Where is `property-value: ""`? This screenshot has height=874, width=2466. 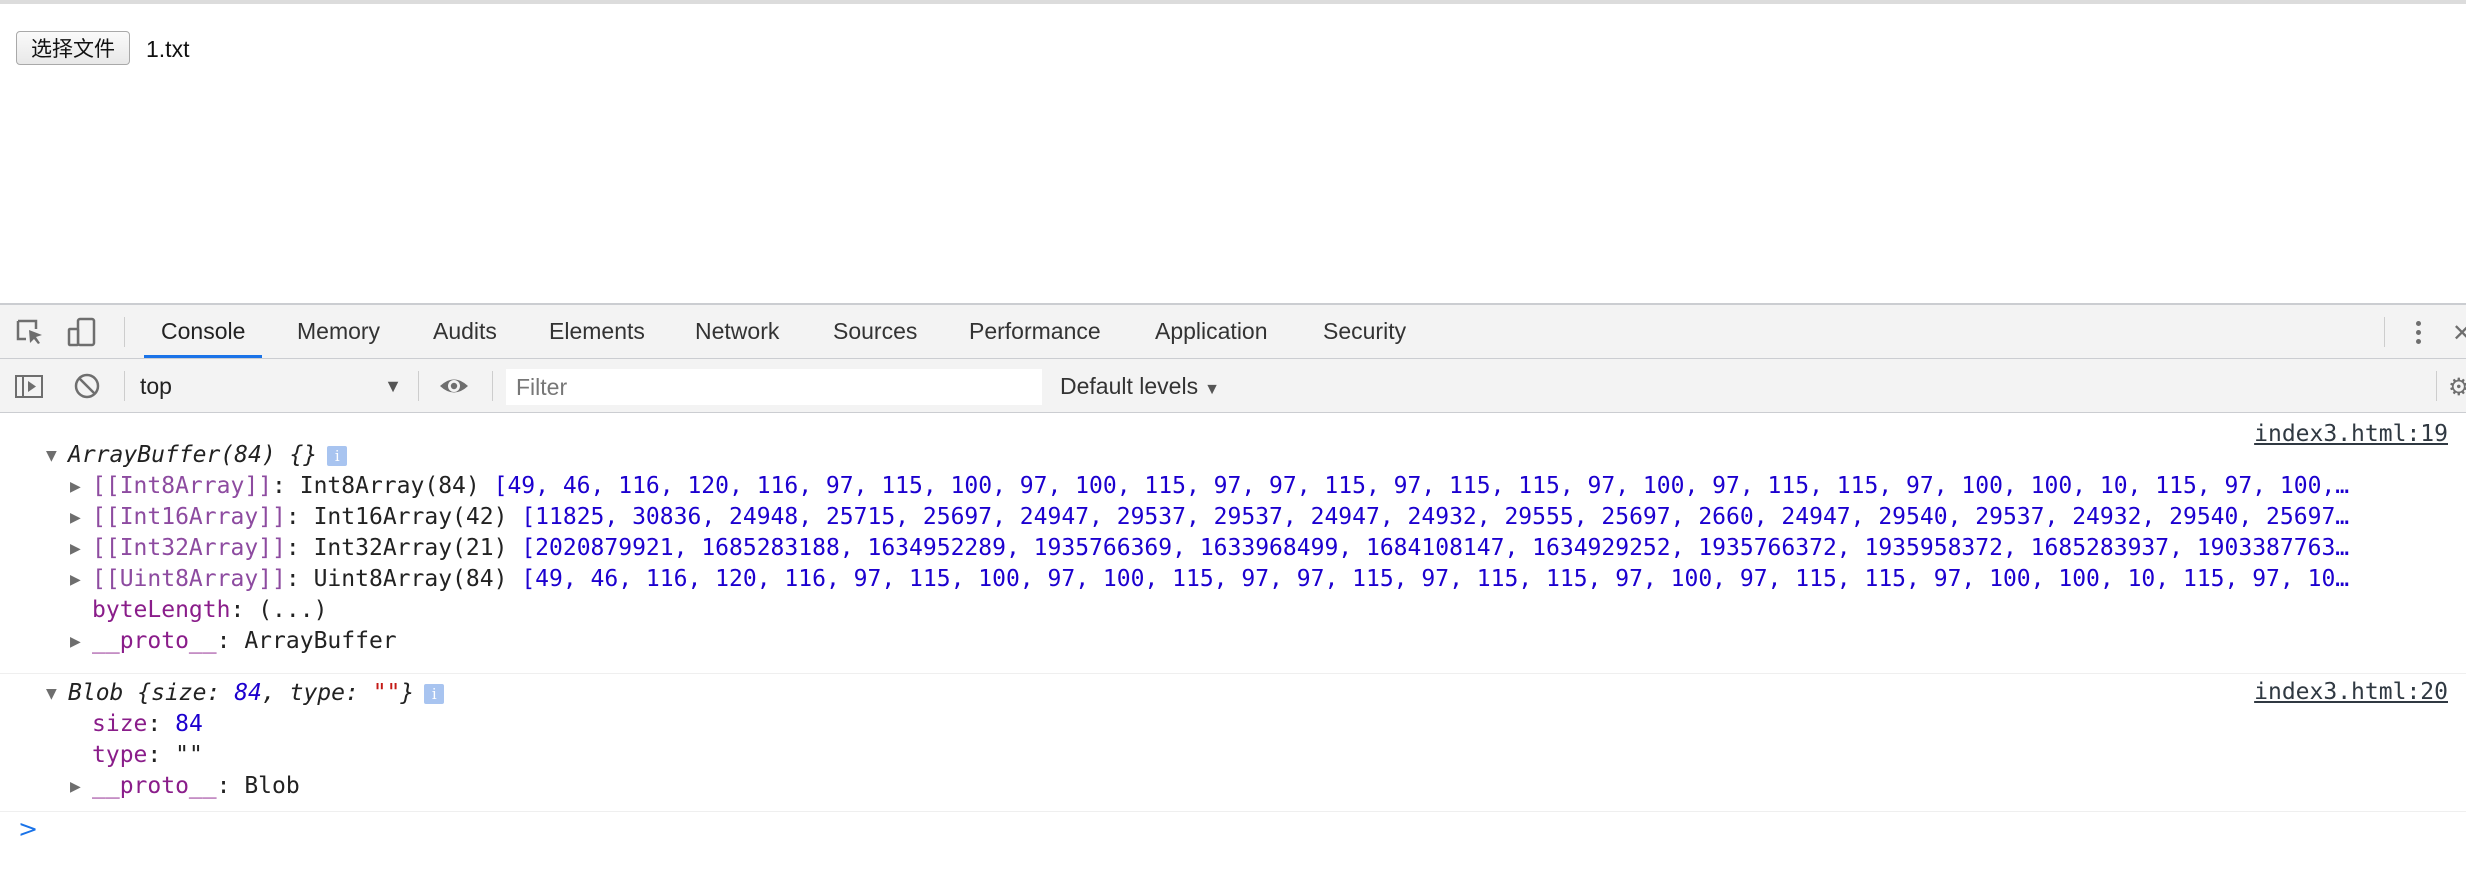 property-value: "" is located at coordinates (189, 755).